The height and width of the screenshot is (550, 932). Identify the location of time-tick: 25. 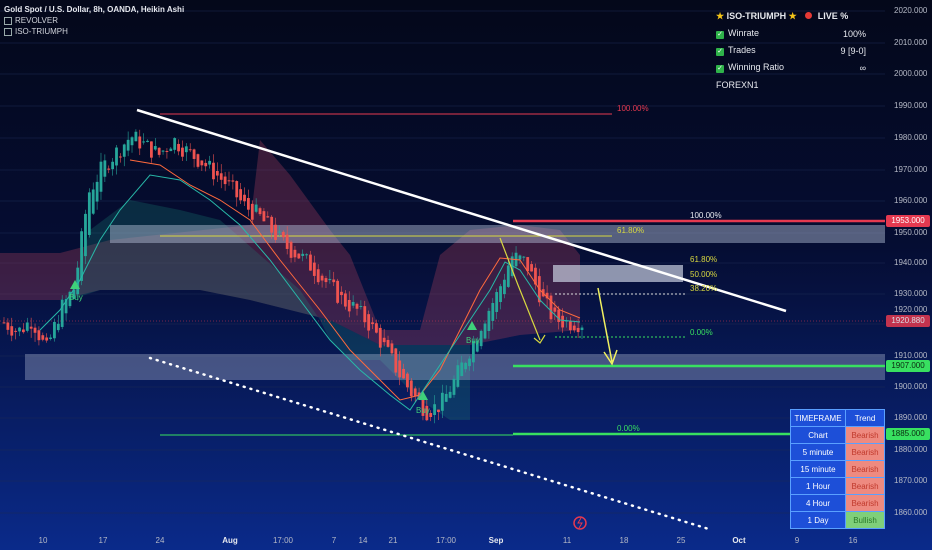
(681, 540).